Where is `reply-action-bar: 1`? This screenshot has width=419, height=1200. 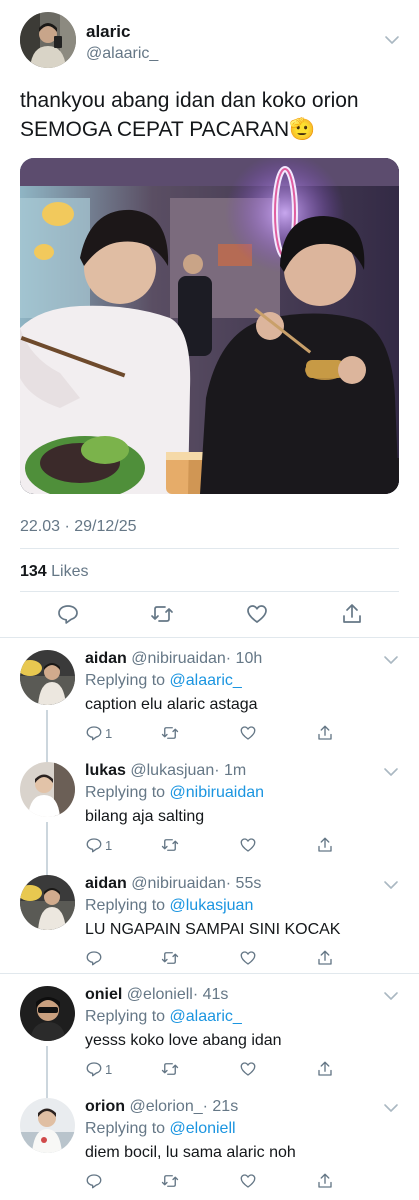
reply-action-bar: 1 is located at coordinates (215, 846).